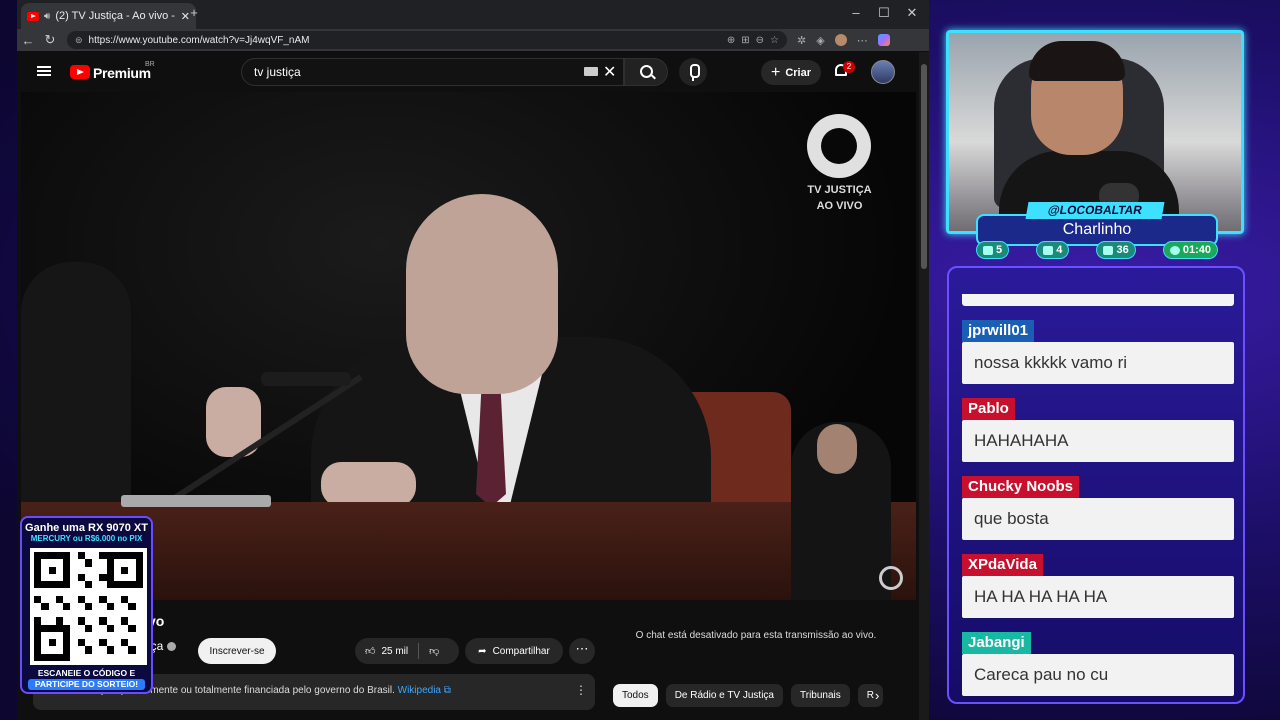 This screenshot has height=720, width=1280. Describe the element at coordinates (79, 40) in the screenshot. I see `site-info-icon: ⊜` at that location.